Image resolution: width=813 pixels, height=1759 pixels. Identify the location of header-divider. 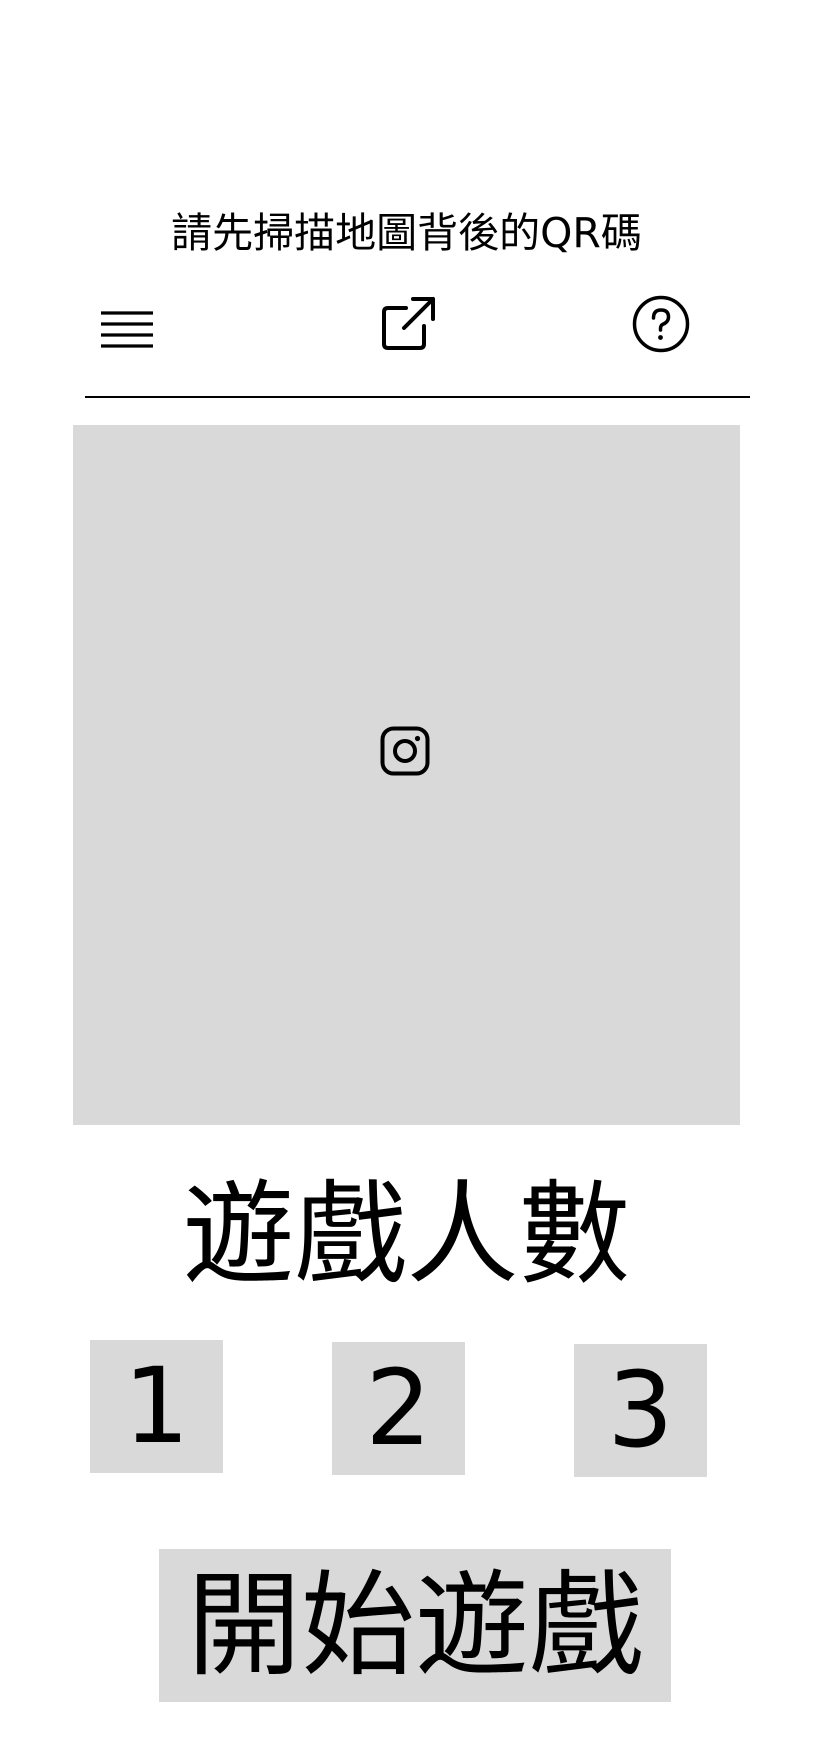
(417, 397).